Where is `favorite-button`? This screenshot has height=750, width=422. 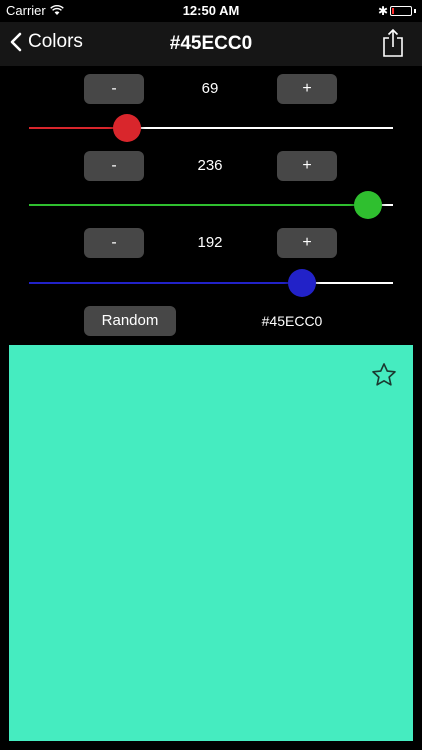
favorite-button is located at coordinates (384, 377).